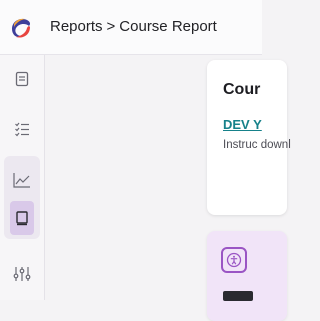 The image size is (320, 321). What do you see at coordinates (247, 276) in the screenshot?
I see `accessibility-card` at bounding box center [247, 276].